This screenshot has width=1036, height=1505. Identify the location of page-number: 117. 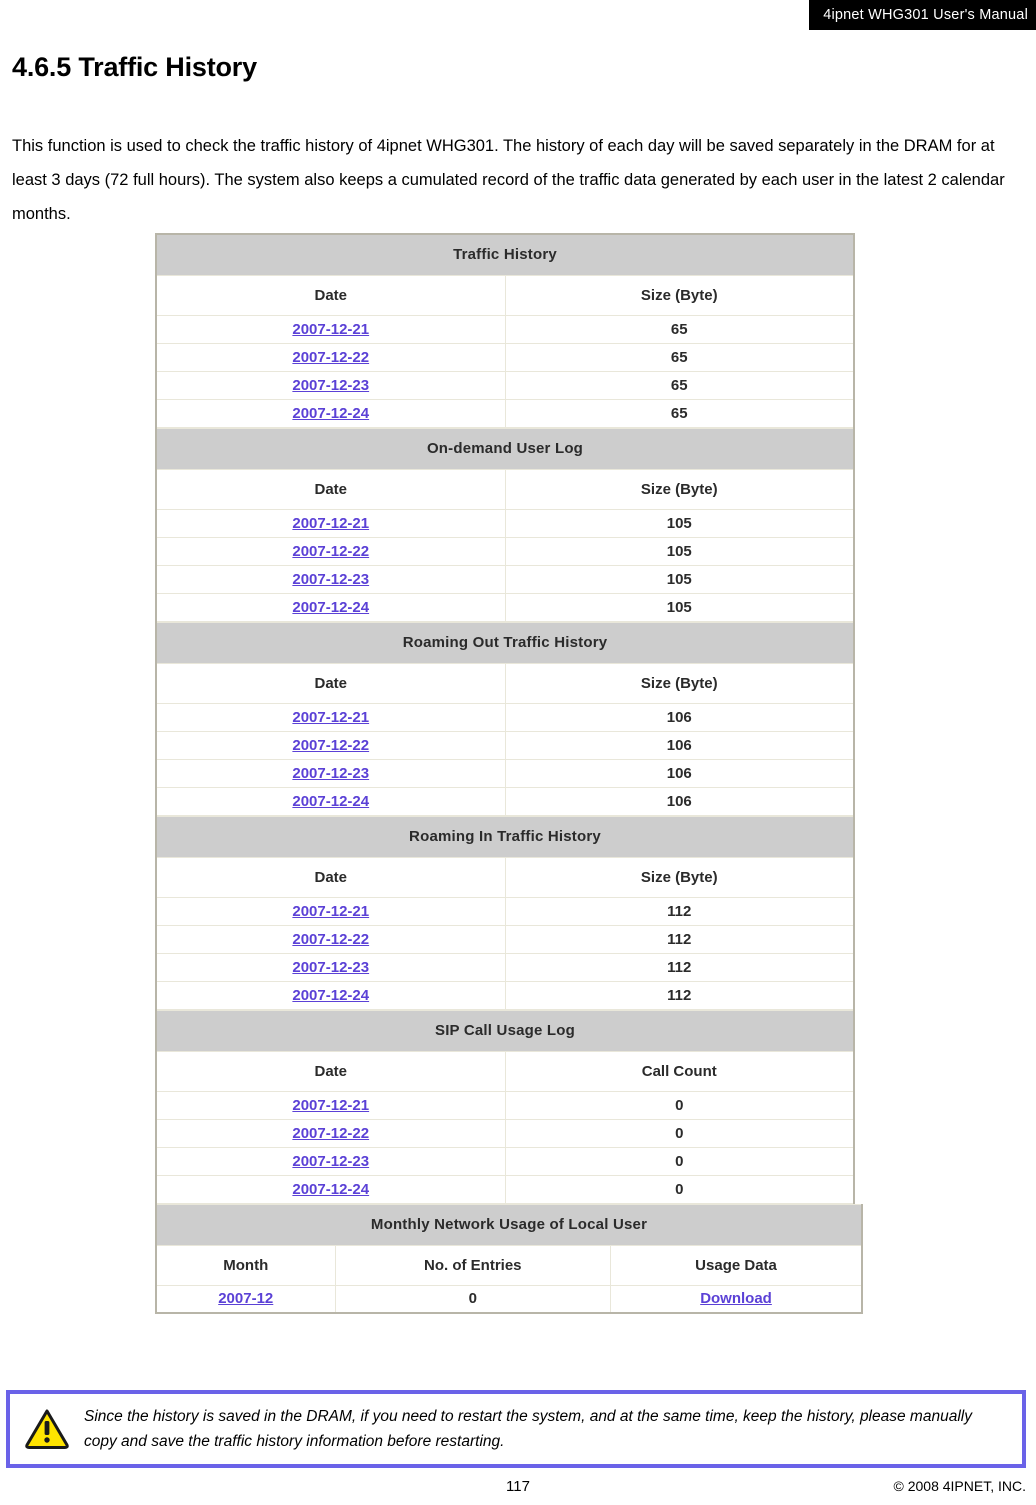
(518, 1486).